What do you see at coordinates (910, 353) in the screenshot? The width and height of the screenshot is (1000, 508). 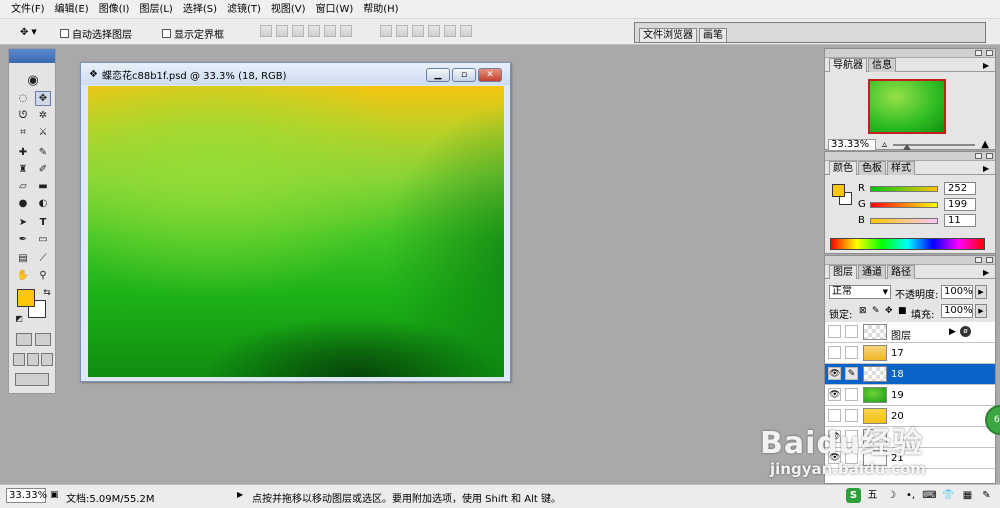 I see `layer-row: 17` at bounding box center [910, 353].